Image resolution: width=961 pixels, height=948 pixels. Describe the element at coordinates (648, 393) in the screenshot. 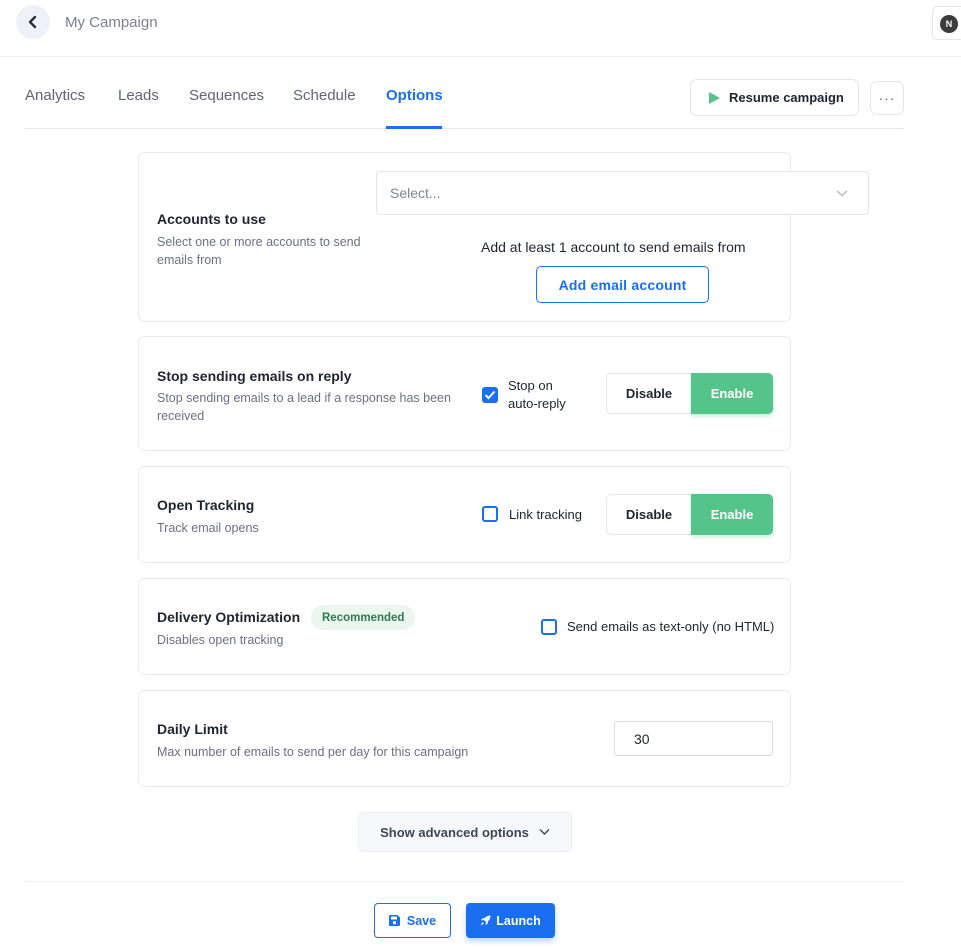

I see `stop-on-reply-disable-button: Disable` at that location.